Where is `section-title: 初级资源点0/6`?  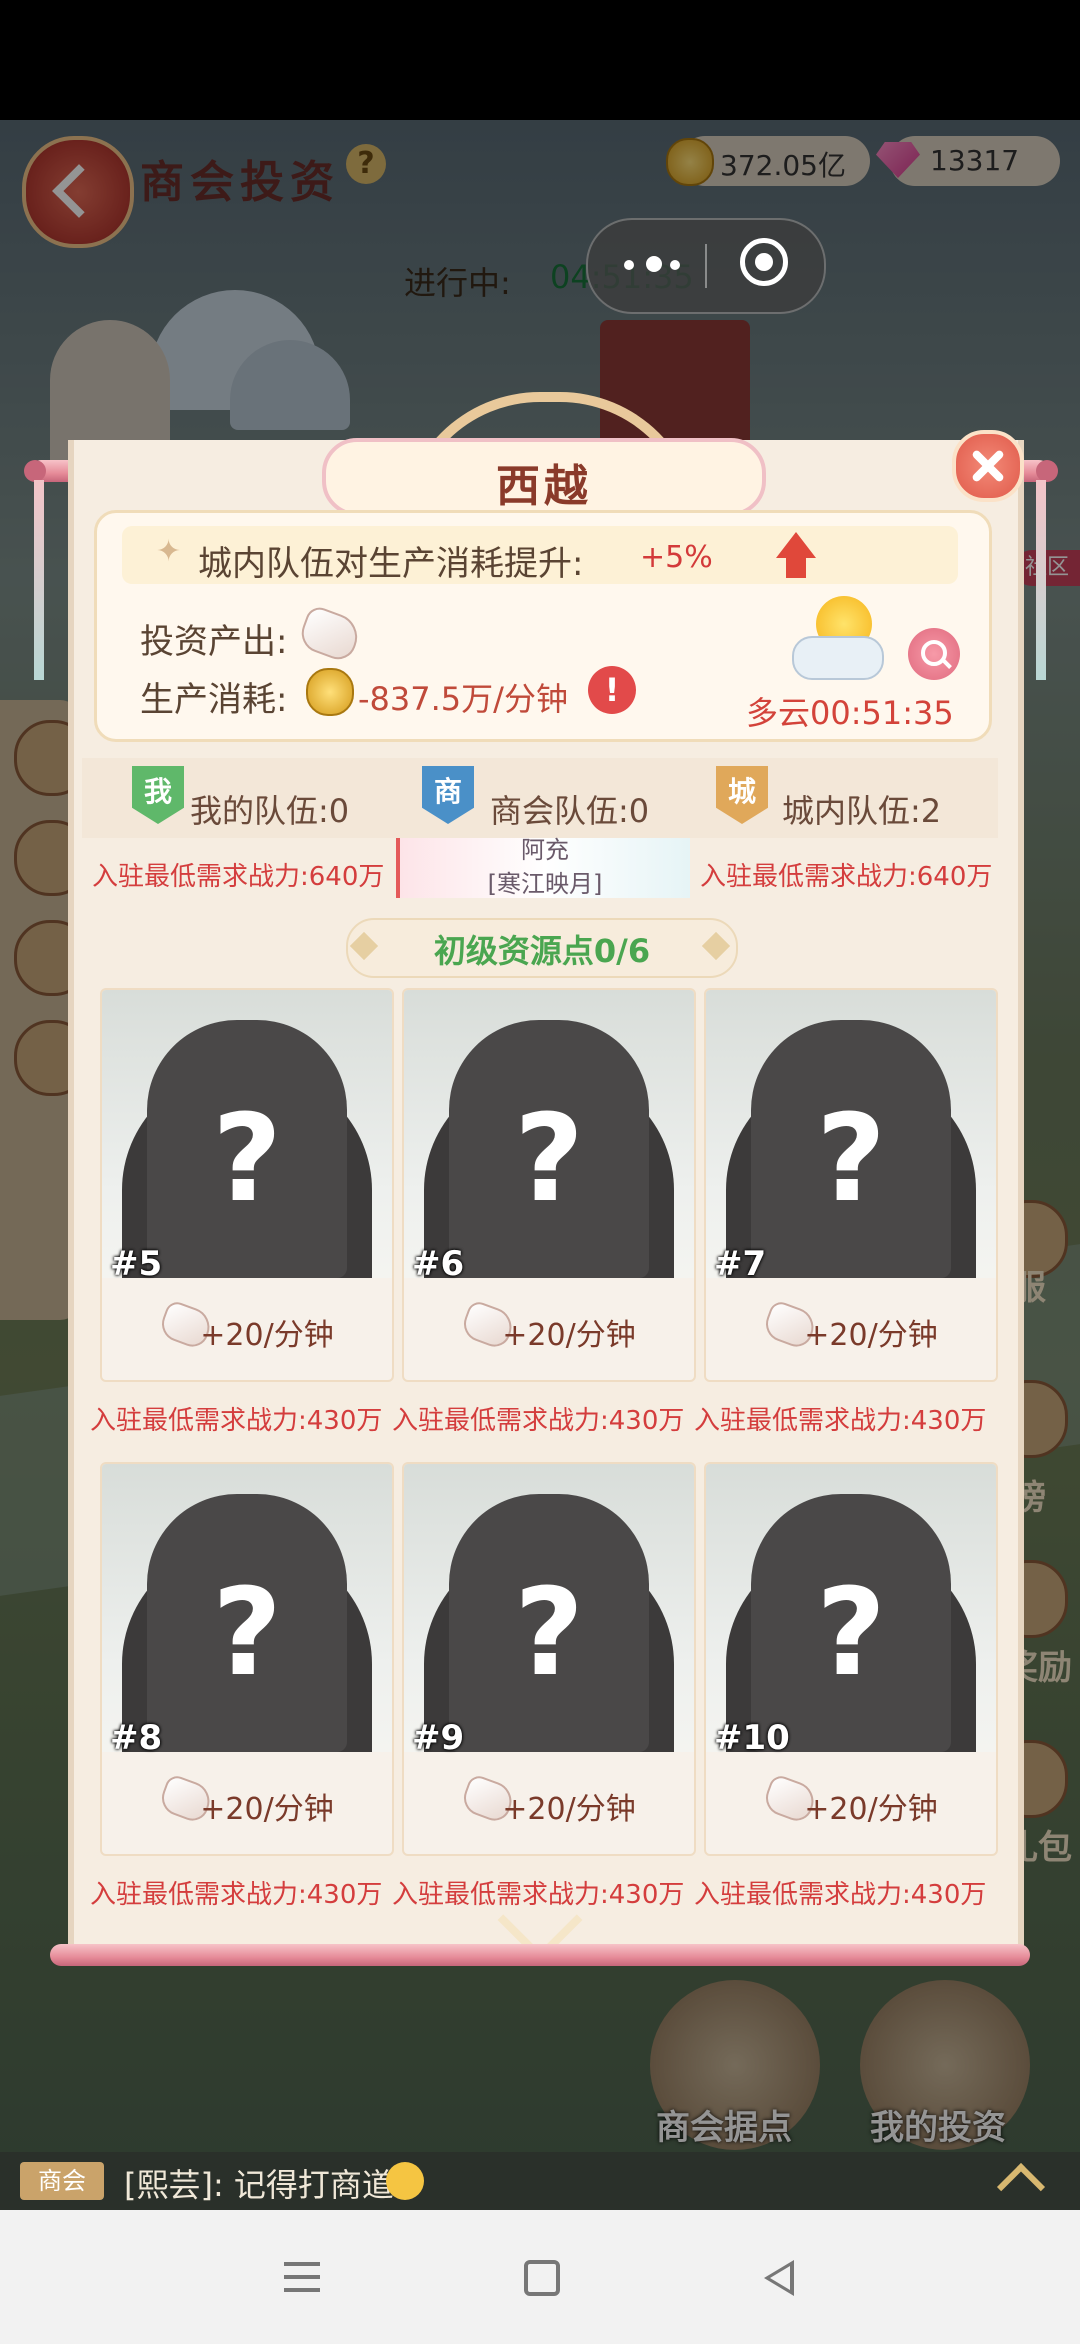 section-title: 初级资源点0/6 is located at coordinates (542, 951).